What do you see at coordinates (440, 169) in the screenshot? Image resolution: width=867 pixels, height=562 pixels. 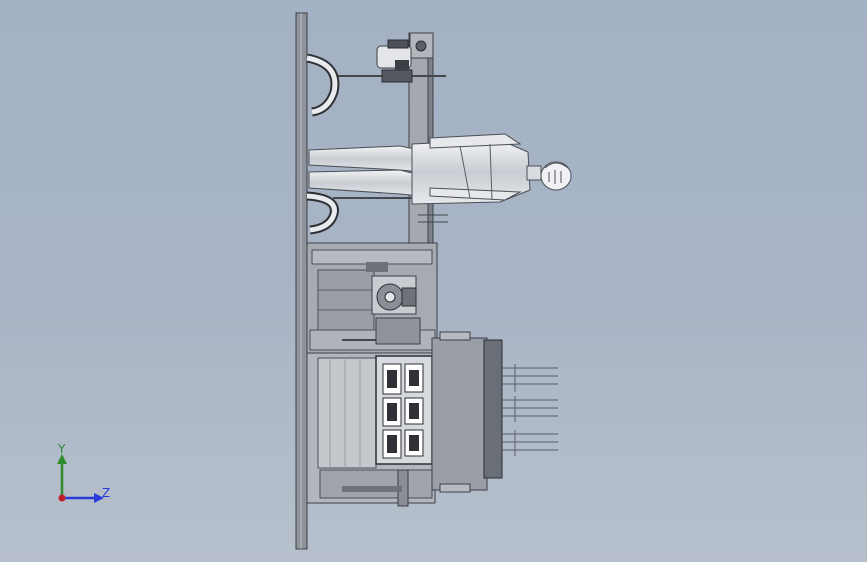 I see `human-figure` at bounding box center [440, 169].